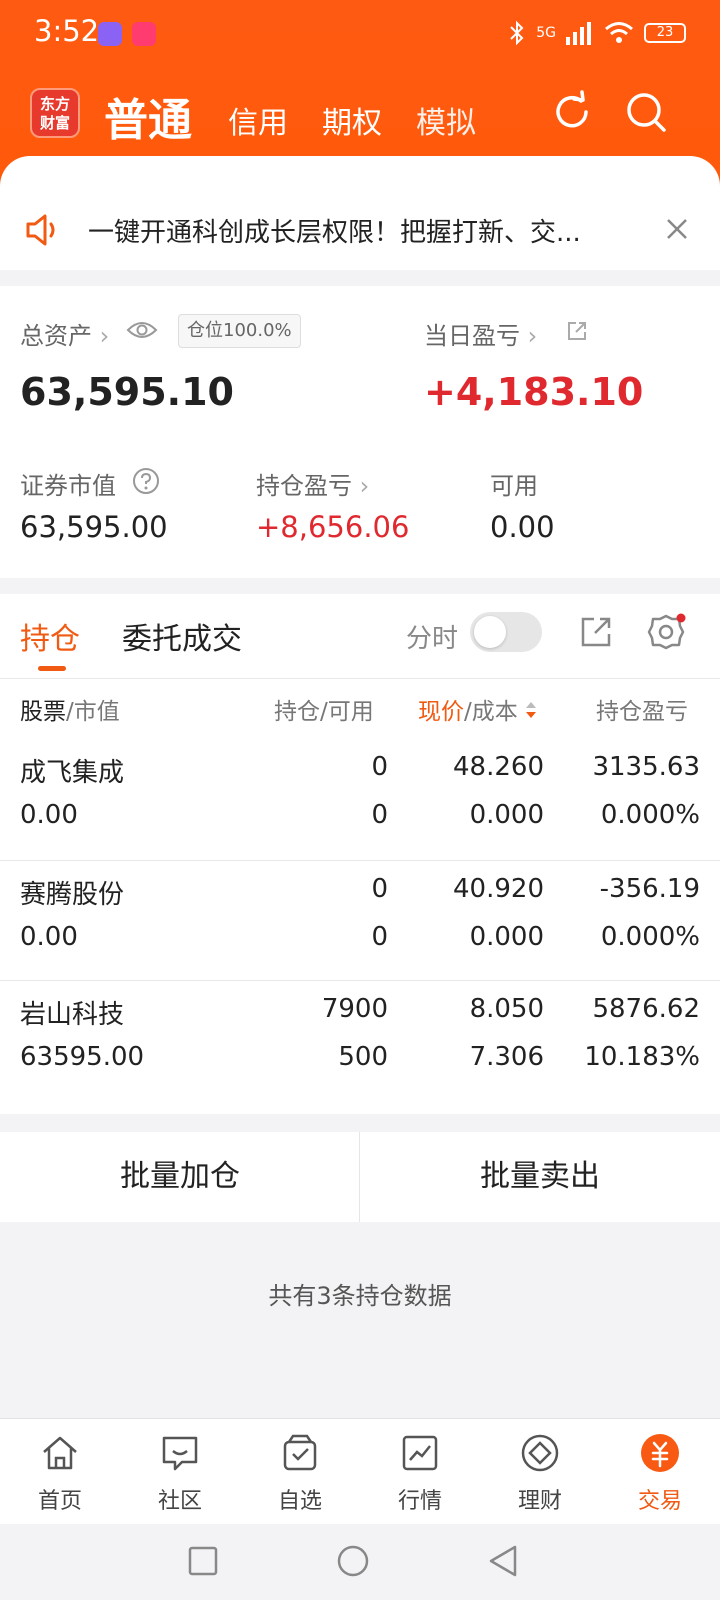 The width and height of the screenshot is (720, 1600). I want to click on market-value: 63,595.00, so click(94, 527).